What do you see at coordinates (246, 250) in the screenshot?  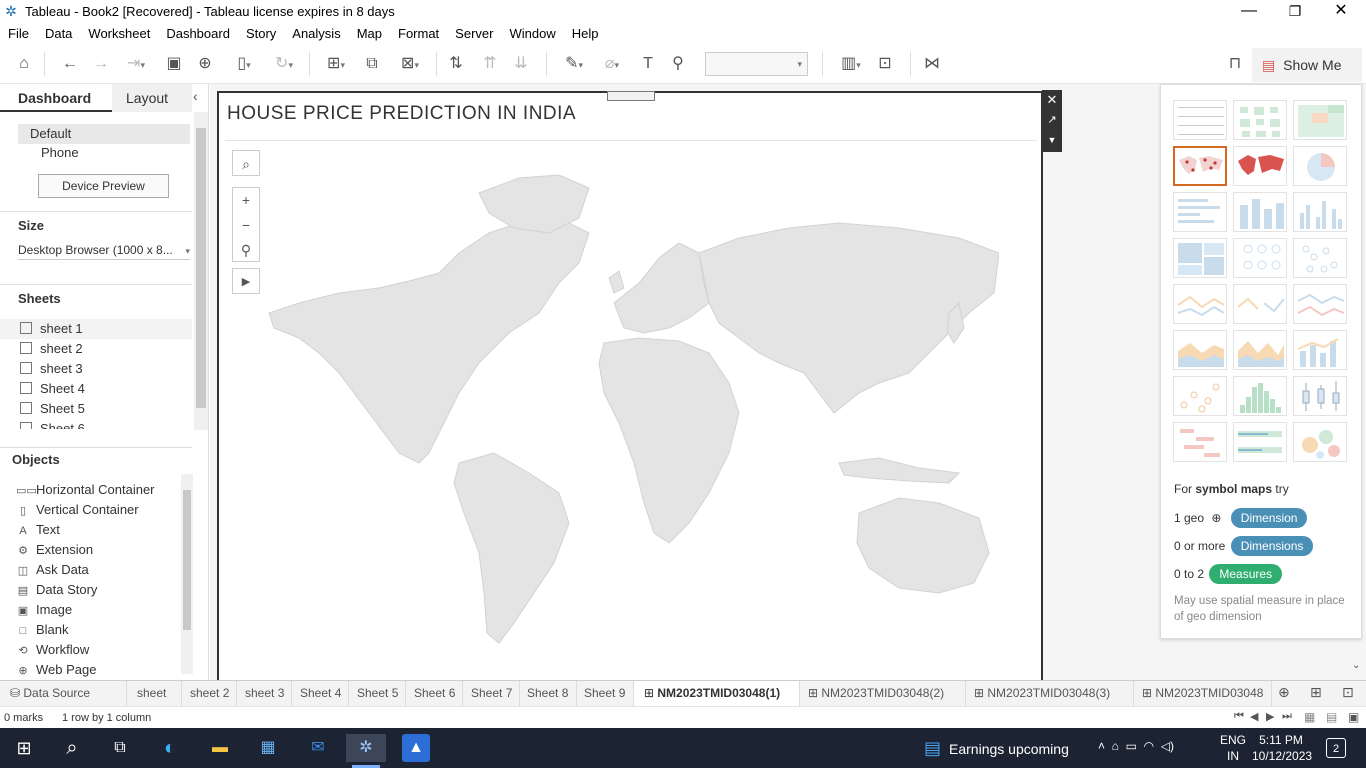 I see `pin-map-icon: ⚲` at bounding box center [246, 250].